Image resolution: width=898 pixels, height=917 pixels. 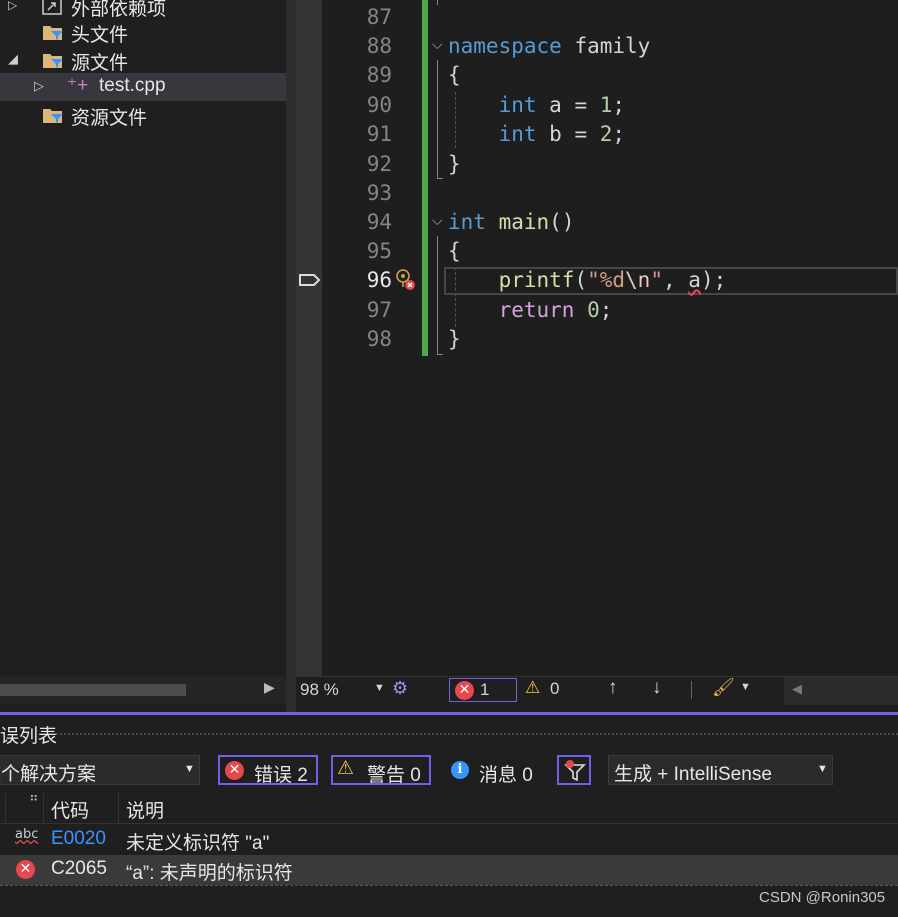 What do you see at coordinates (27, 834) in the screenshot?
I see `spelling-error-icon: abc` at bounding box center [27, 834].